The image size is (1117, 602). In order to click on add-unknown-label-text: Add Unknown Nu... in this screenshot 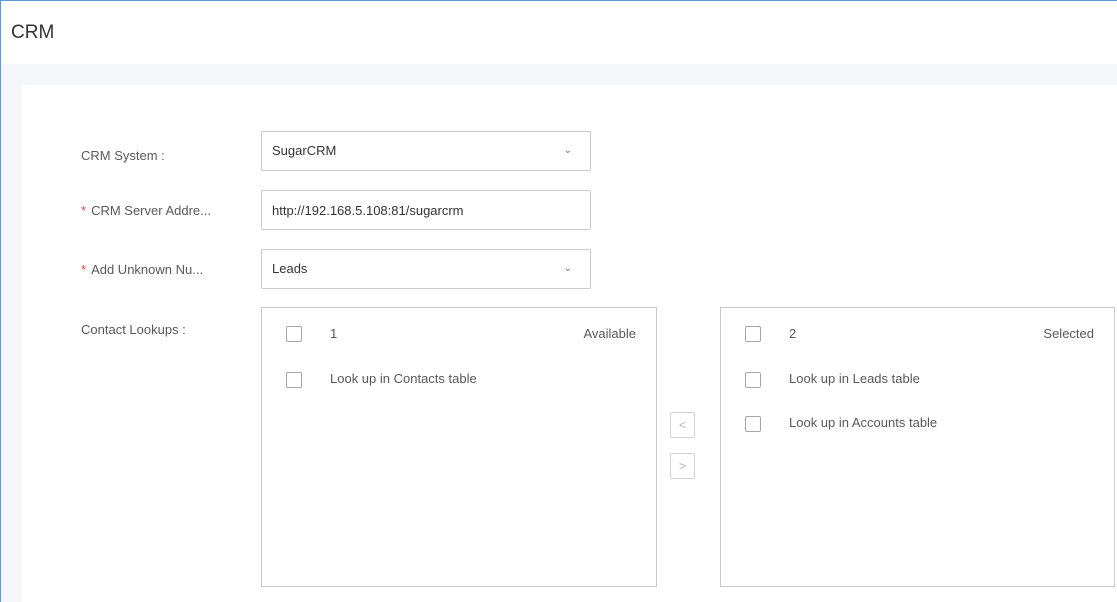, I will do `click(147, 269)`.